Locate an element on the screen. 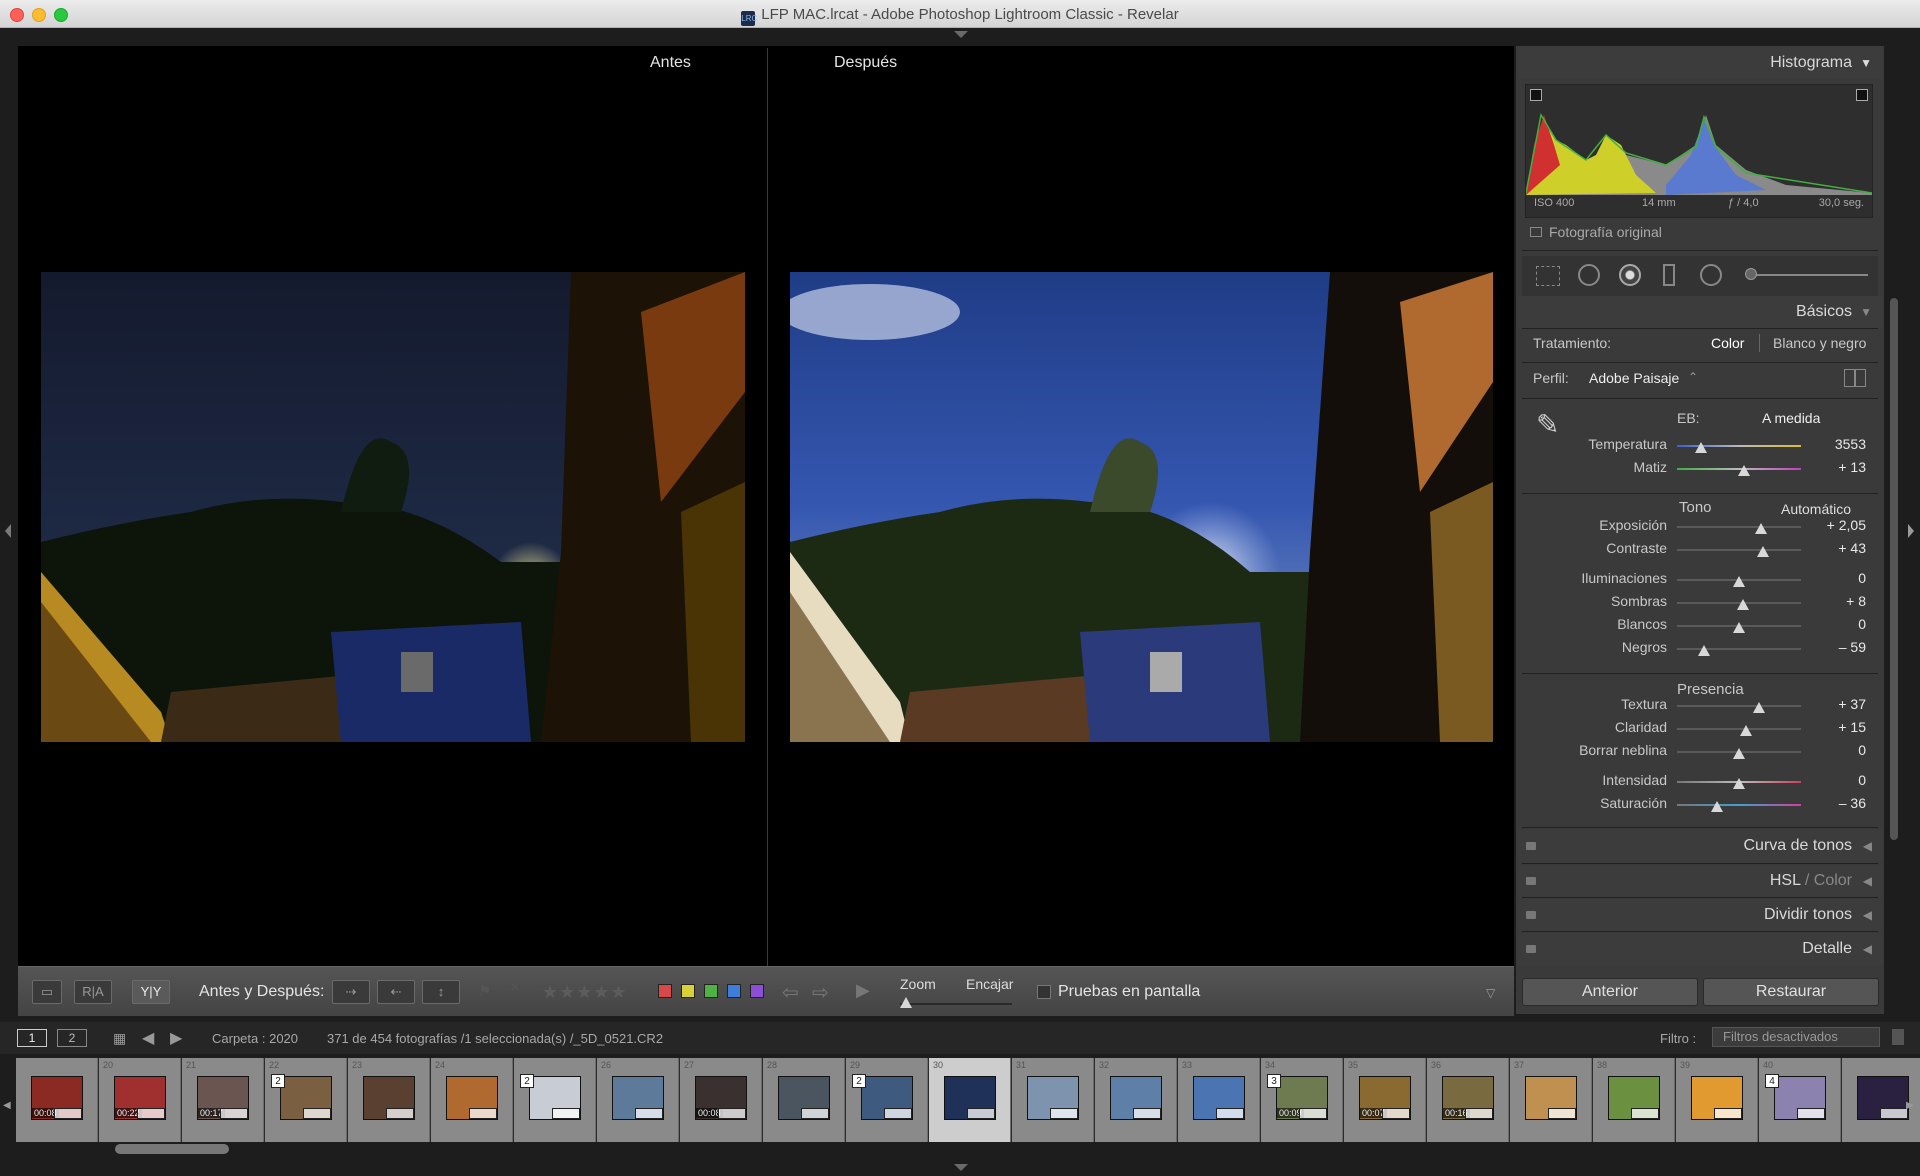 The height and width of the screenshot is (1176, 1920). top-panel-toggle-icon is located at coordinates (961, 34).